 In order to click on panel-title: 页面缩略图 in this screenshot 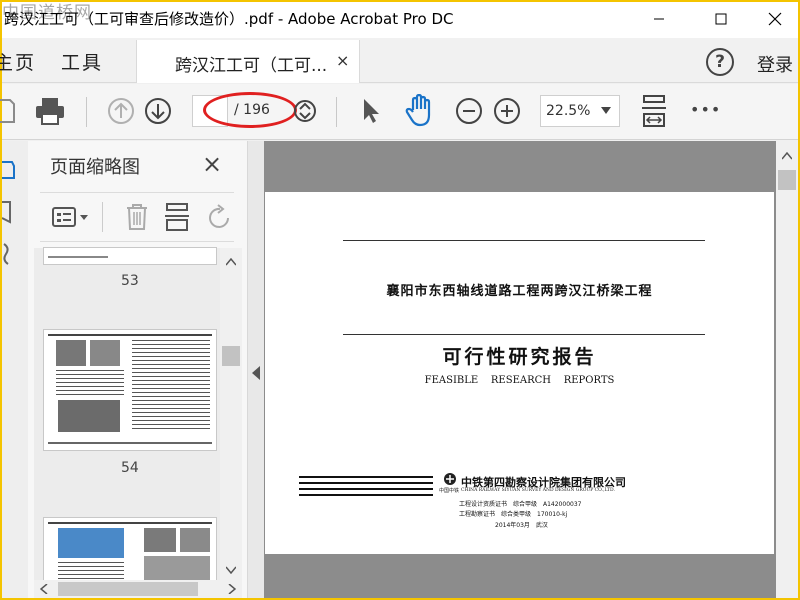, I will do `click(95, 167)`.